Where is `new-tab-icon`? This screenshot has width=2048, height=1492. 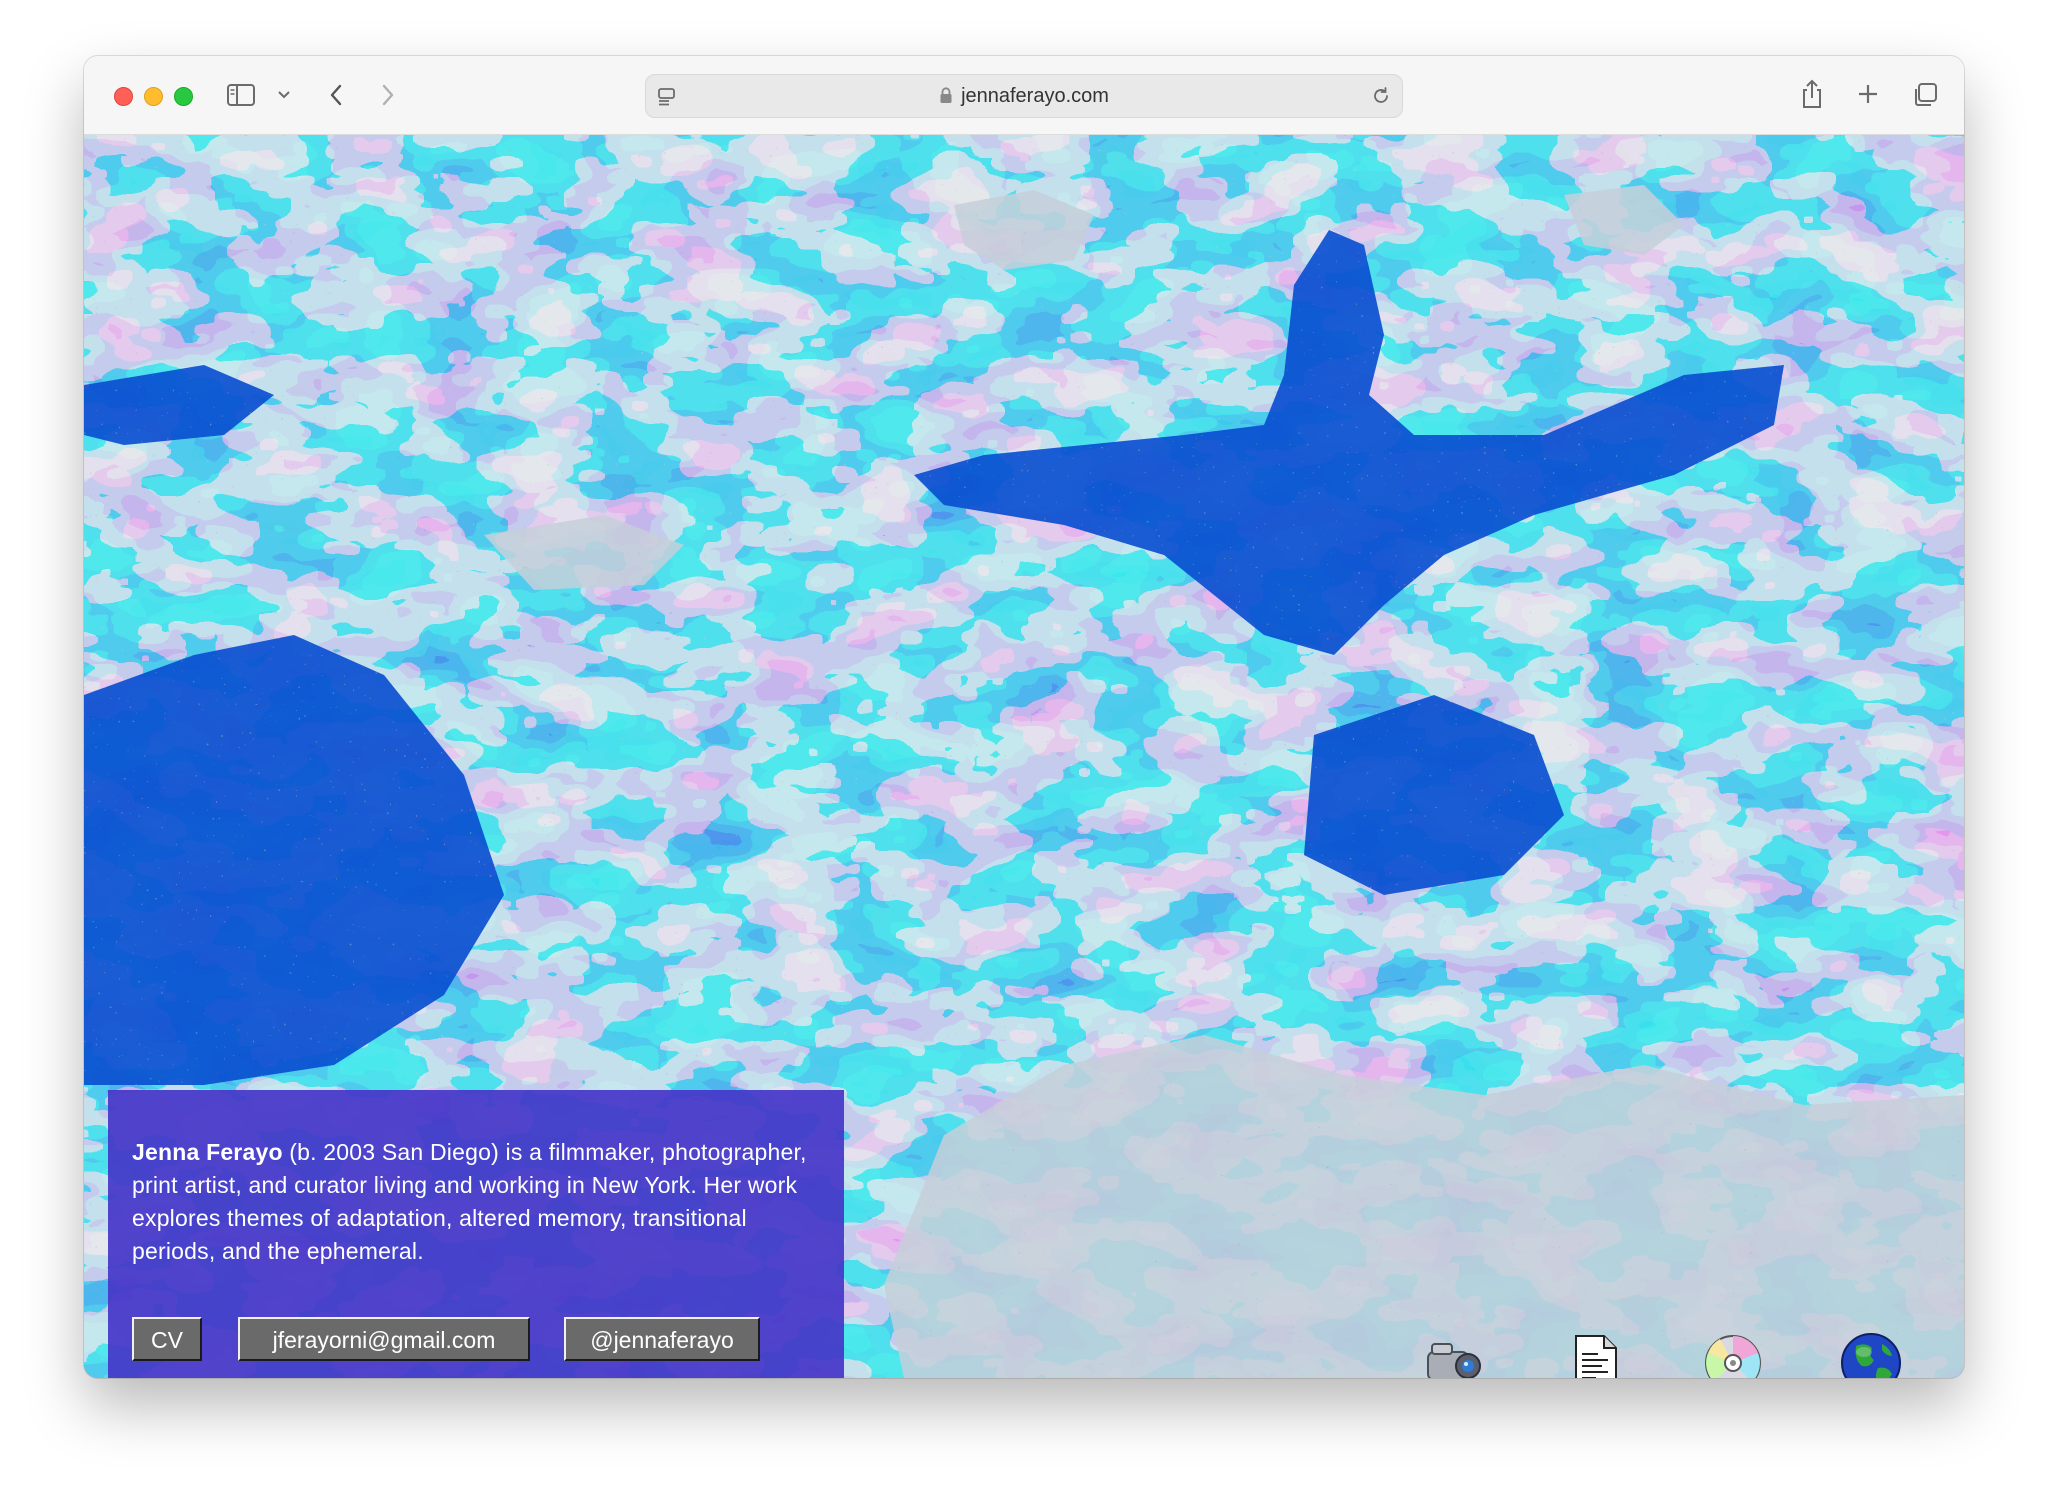
new-tab-icon is located at coordinates (1868, 94).